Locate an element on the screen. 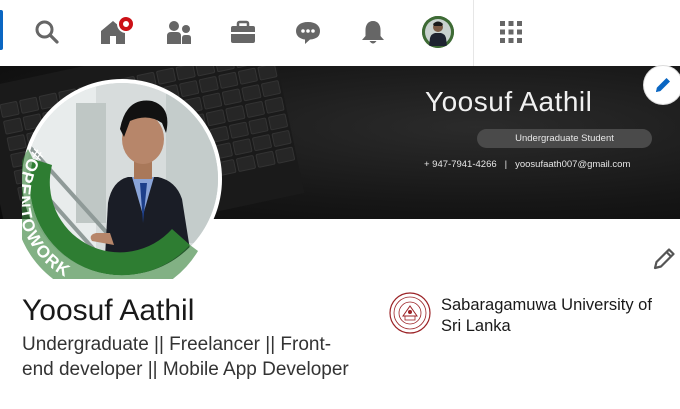 This screenshot has width=680, height=409. briefcase-icon is located at coordinates (243, 31).